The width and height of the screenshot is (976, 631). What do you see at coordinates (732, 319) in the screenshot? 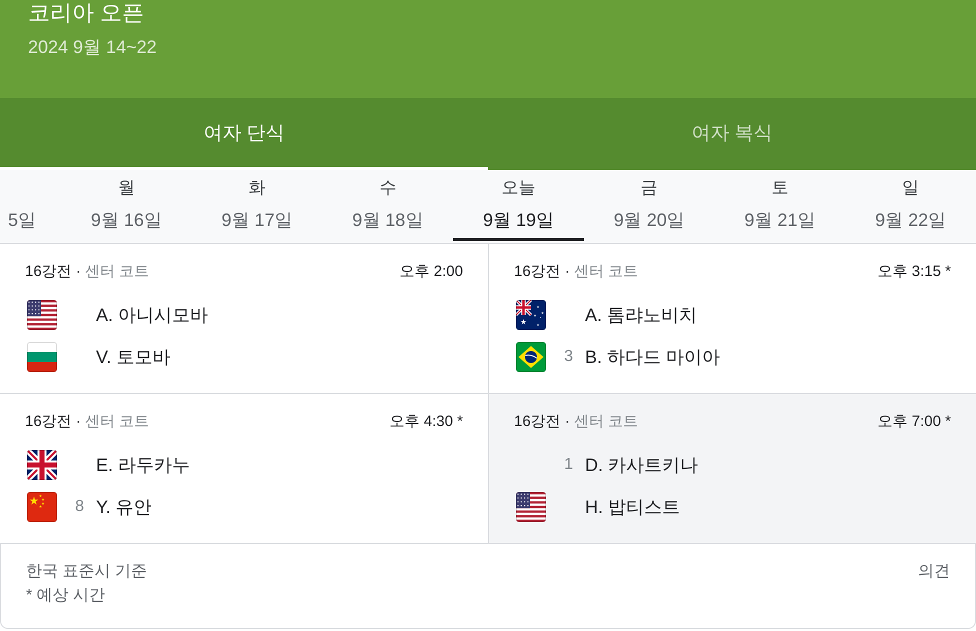
I see `match-card: 16강전 · 센터 코트 오후 3:15 * A. 톰랴노비치 3 B. 하다드 마이아` at bounding box center [732, 319].